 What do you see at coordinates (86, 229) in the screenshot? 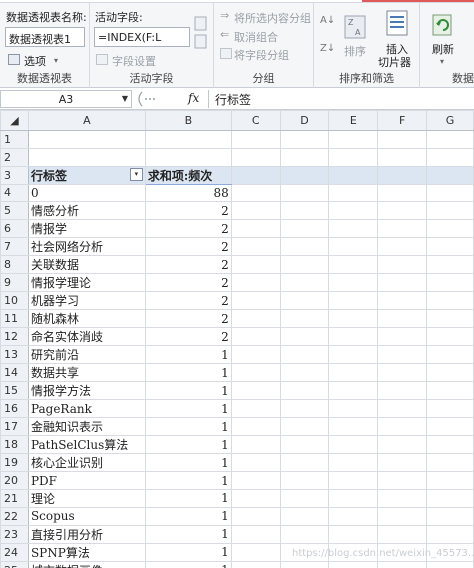
I see `cell-a: 情报学` at bounding box center [86, 229].